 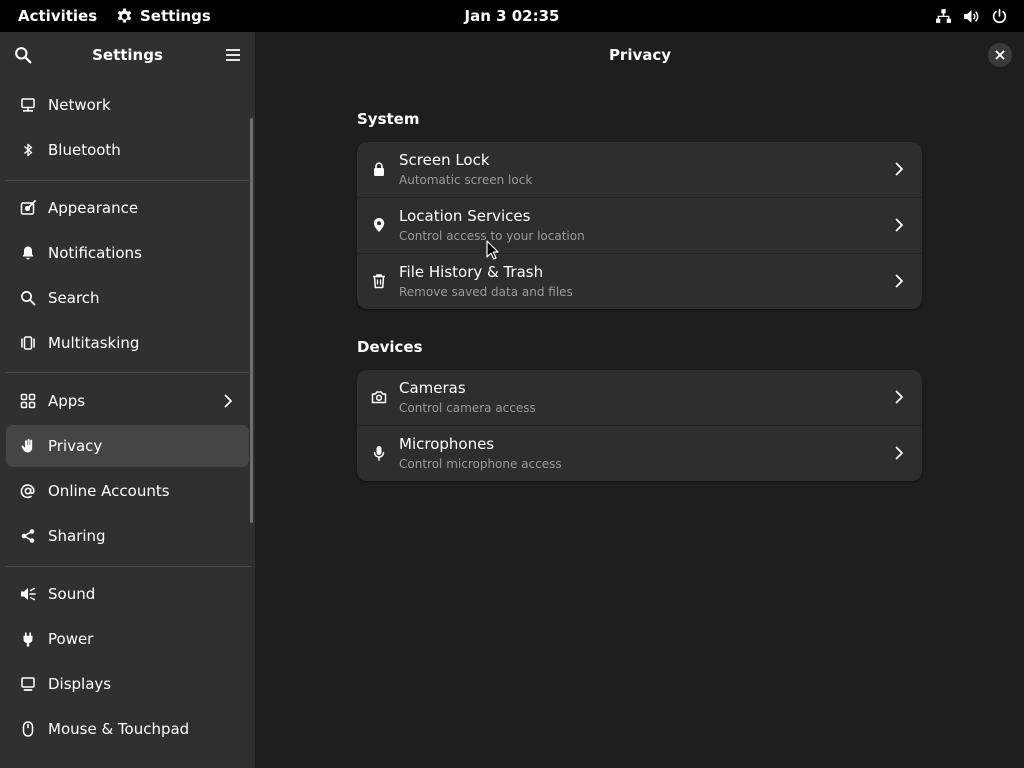 I want to click on sidebar-item-label: Apps, so click(x=67, y=401).